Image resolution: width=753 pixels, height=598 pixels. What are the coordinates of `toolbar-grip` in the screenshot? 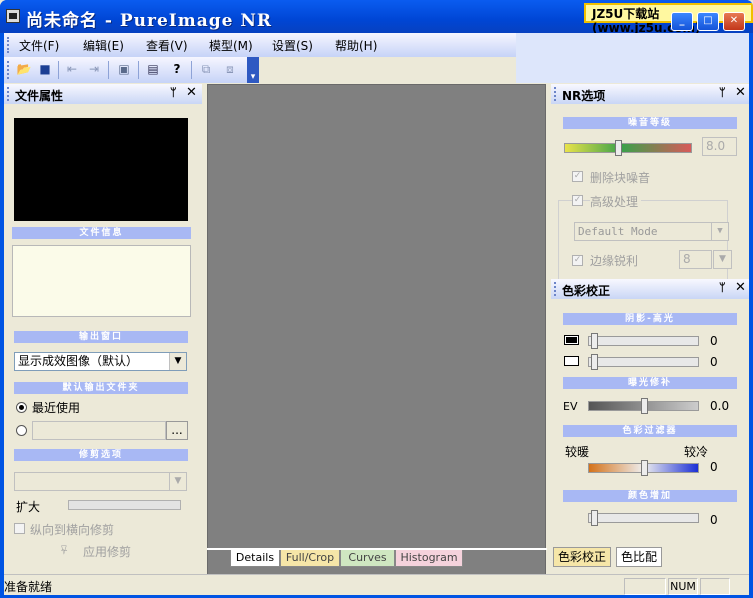 It's located at (8, 70).